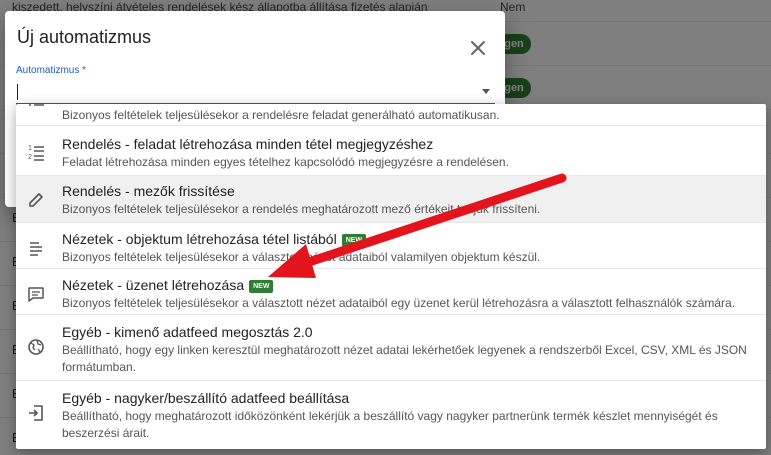  What do you see at coordinates (255, 93) in the screenshot?
I see `automation-input` at bounding box center [255, 93].